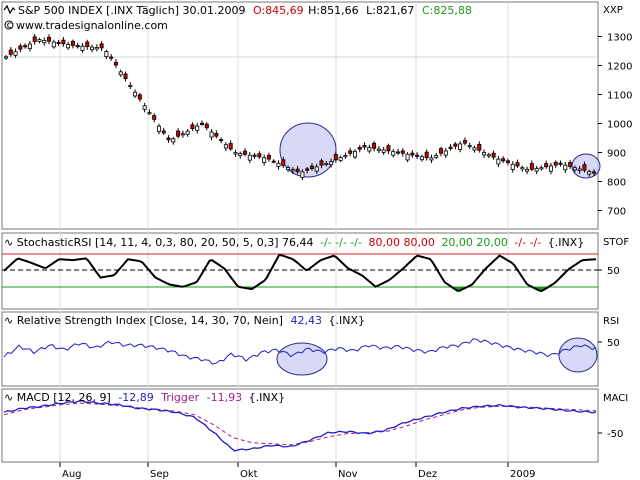 The image size is (640, 480). Describe the element at coordinates (333, 10) in the screenshot. I see `price-high: H:851,66` at that location.